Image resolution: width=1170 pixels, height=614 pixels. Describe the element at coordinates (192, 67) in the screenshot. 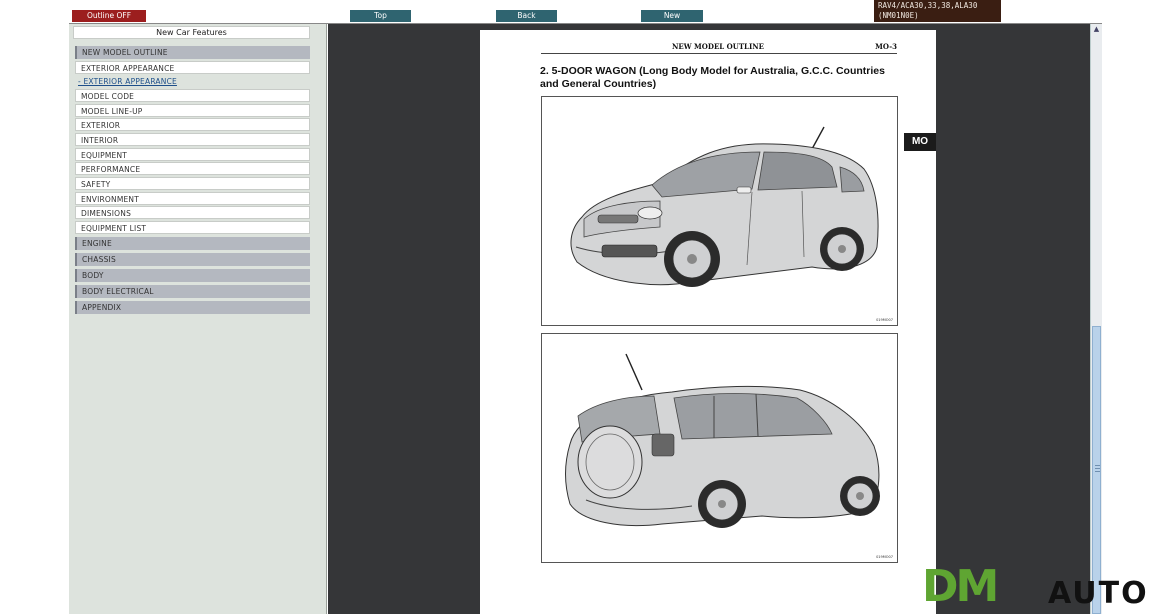

I see `sidebar-item-exterior-appearance: EXTERIOR APPEARANCE` at that location.